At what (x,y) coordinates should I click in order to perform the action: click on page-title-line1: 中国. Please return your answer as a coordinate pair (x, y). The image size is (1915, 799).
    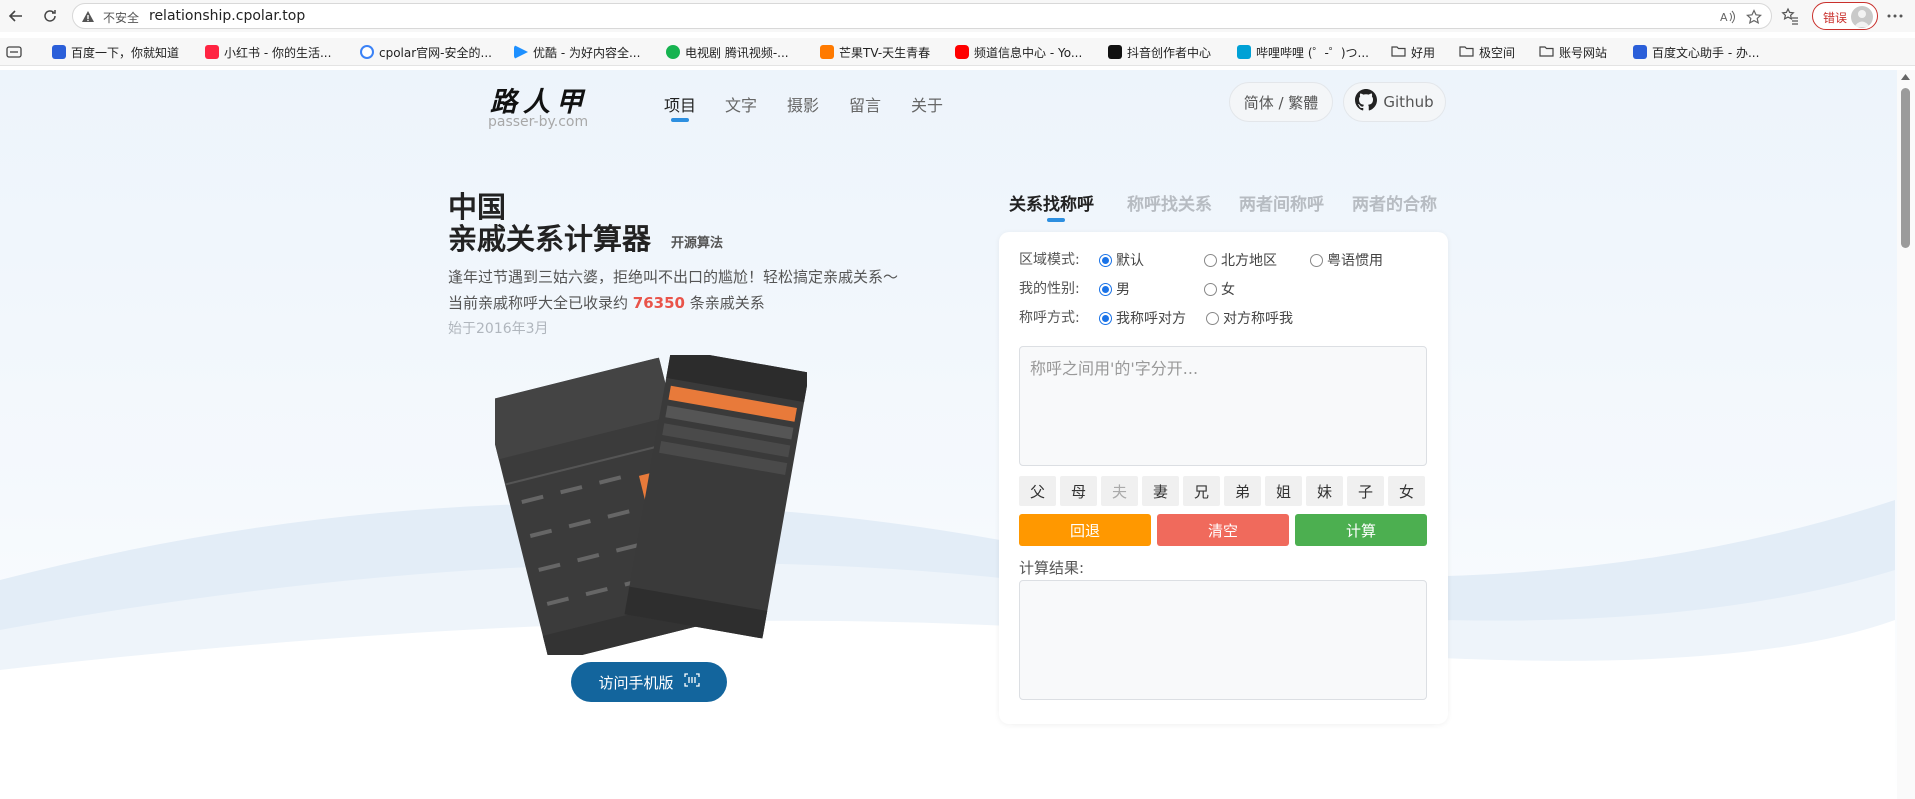
    Looking at the image, I should click on (477, 207).